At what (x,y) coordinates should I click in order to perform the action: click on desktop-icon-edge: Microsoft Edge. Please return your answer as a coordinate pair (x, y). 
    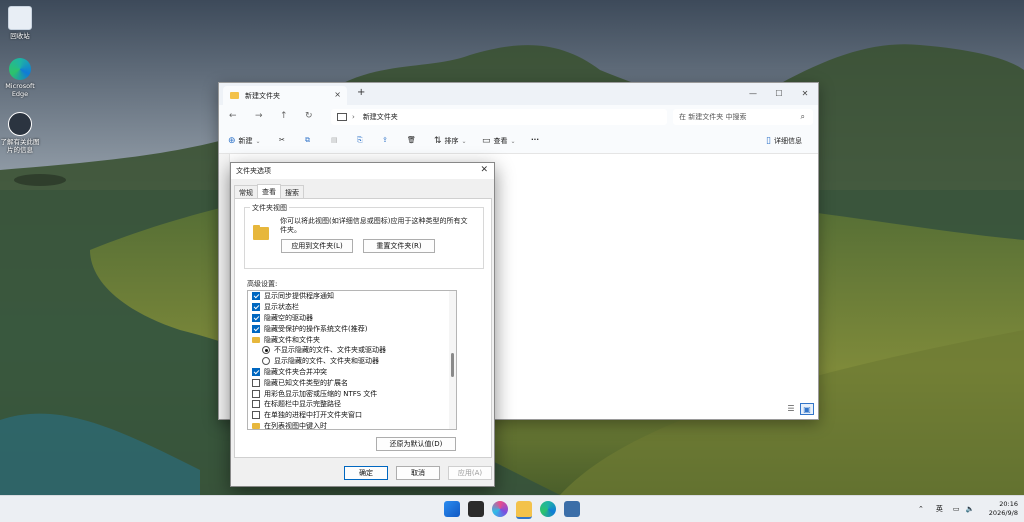
    Looking at the image, I should click on (22, 78).